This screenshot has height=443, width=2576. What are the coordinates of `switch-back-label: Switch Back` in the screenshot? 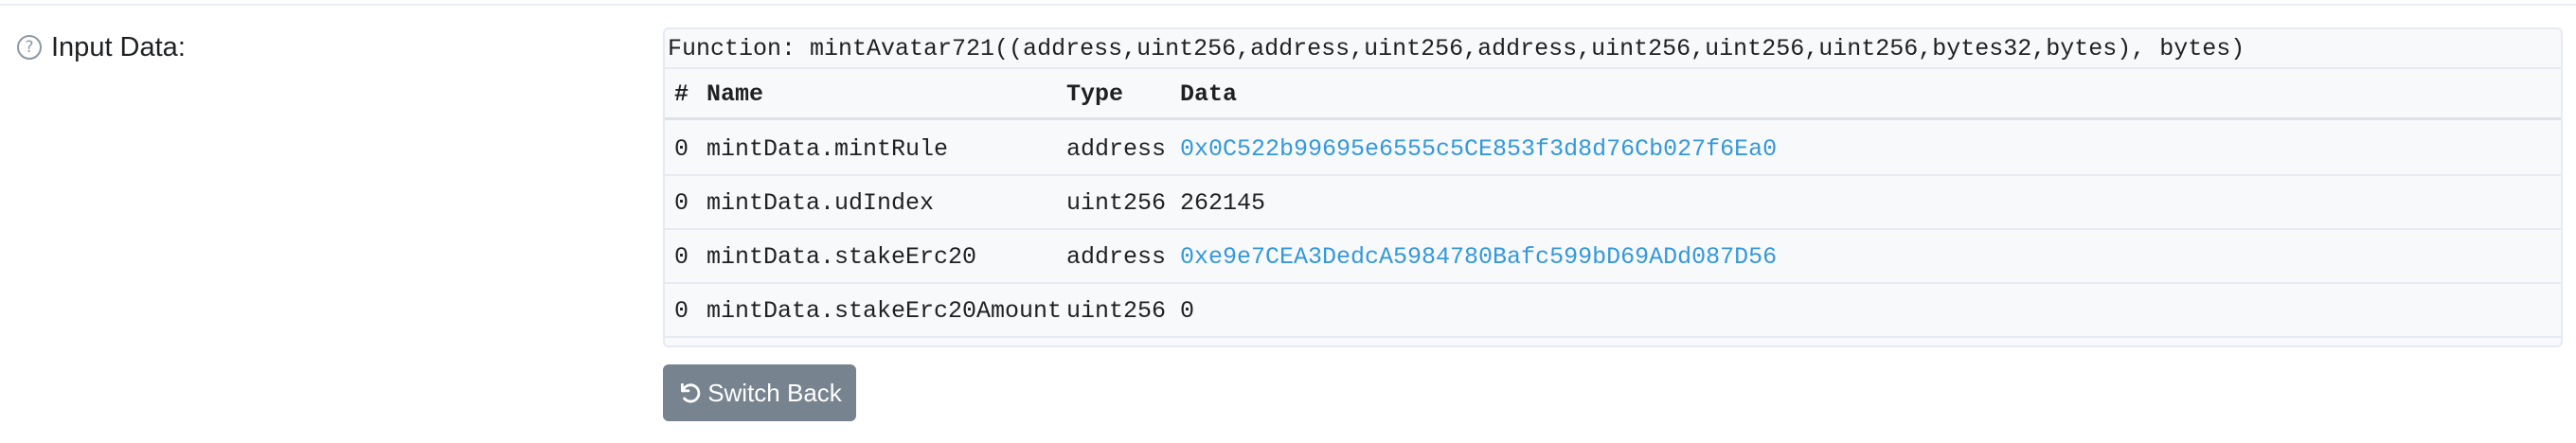 It's located at (774, 392).